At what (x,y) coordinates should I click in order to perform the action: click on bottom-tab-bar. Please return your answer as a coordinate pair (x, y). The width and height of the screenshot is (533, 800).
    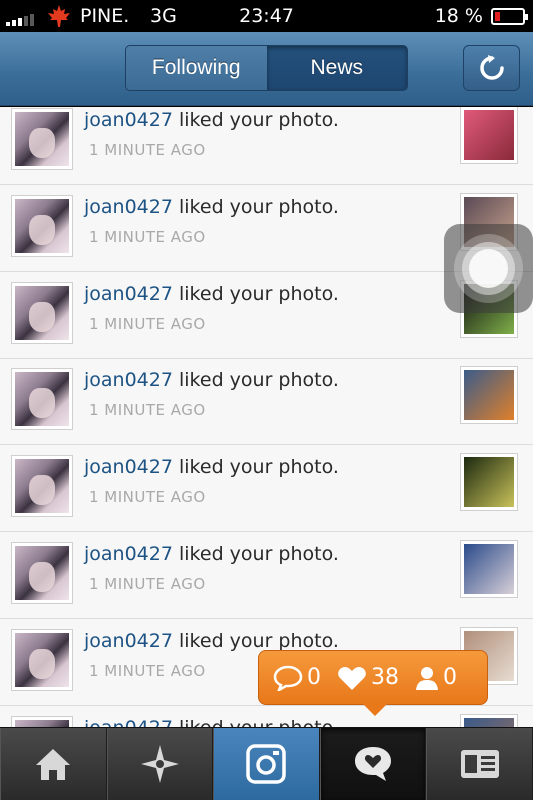
    Looking at the image, I should click on (266, 763).